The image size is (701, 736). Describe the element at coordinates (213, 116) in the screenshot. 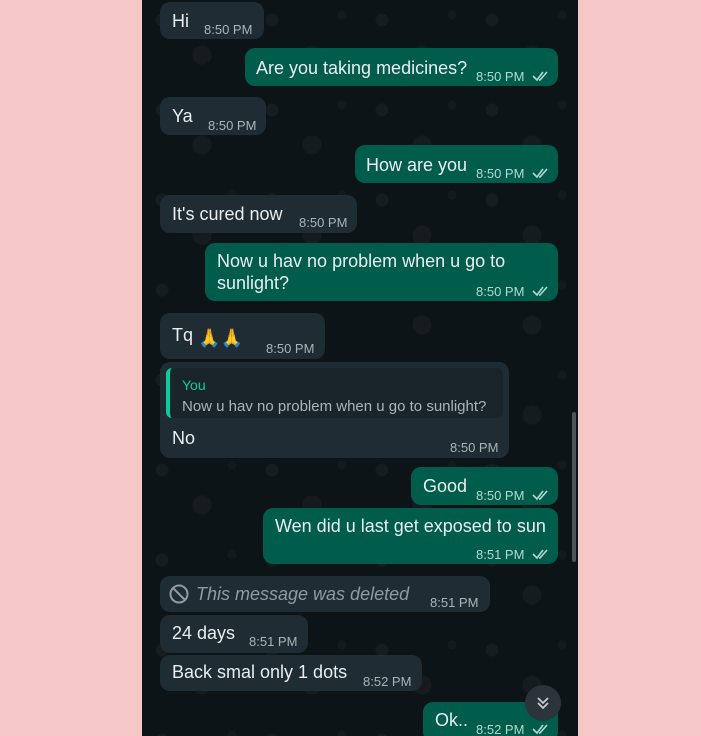

I see `message-incoming: Ya 8:50 PM` at that location.